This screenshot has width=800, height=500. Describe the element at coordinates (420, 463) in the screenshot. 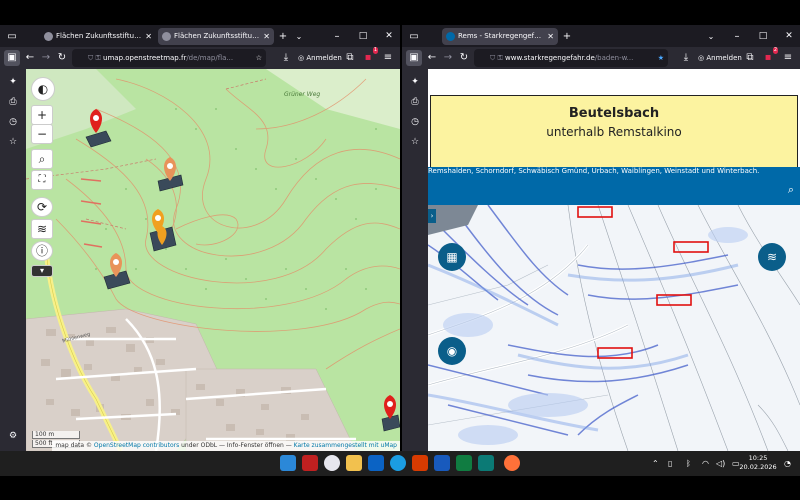

I see `powerpoint-icon` at that location.